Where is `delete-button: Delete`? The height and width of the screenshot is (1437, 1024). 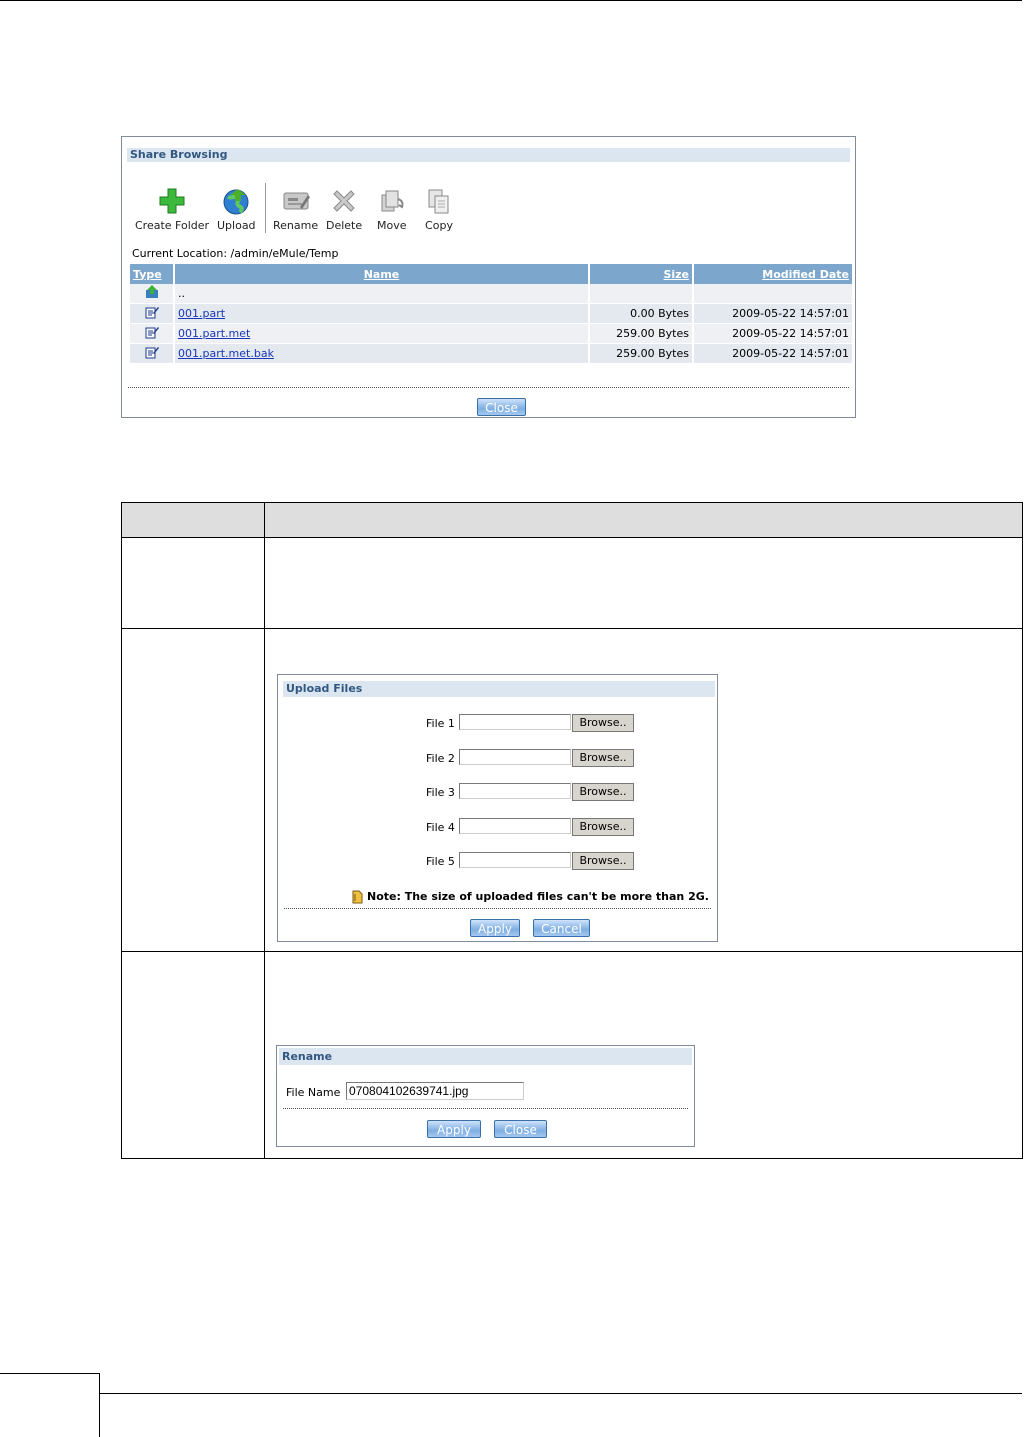
delete-button: Delete is located at coordinates (344, 209).